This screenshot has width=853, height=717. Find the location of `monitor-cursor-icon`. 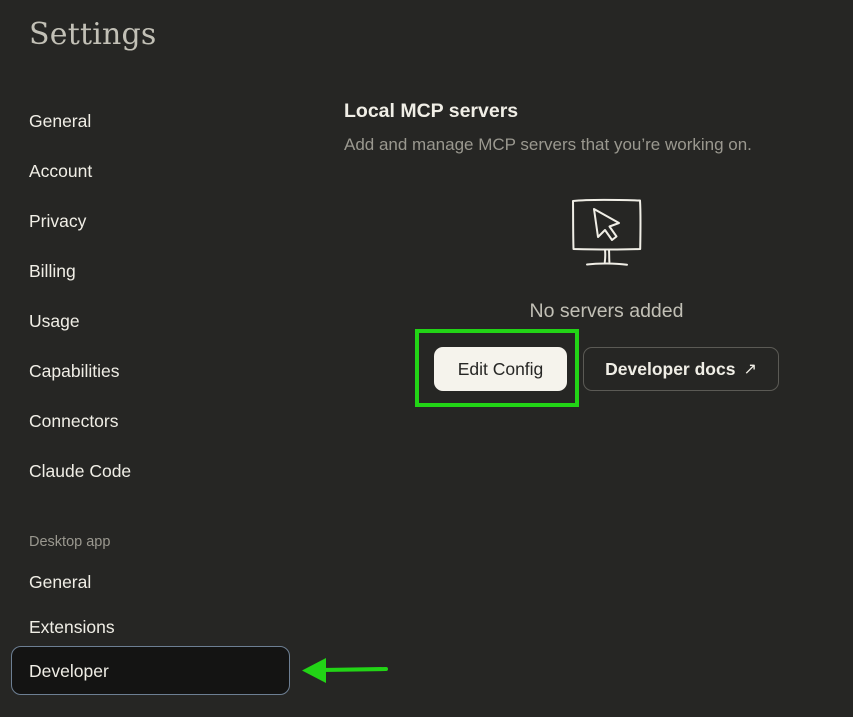

monitor-cursor-icon is located at coordinates (607, 232).